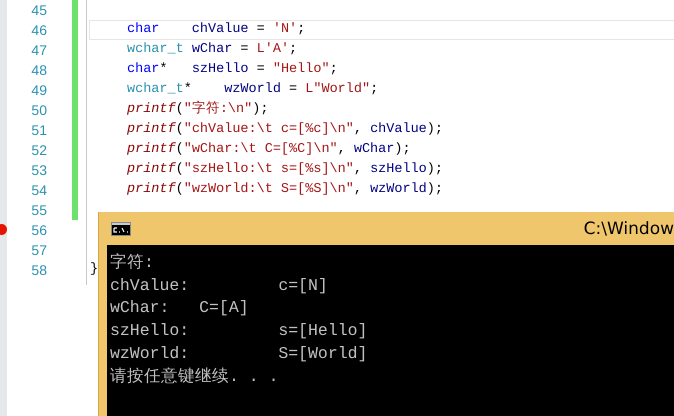 The height and width of the screenshot is (416, 674). I want to click on console-title: C:\Window, so click(629, 228).